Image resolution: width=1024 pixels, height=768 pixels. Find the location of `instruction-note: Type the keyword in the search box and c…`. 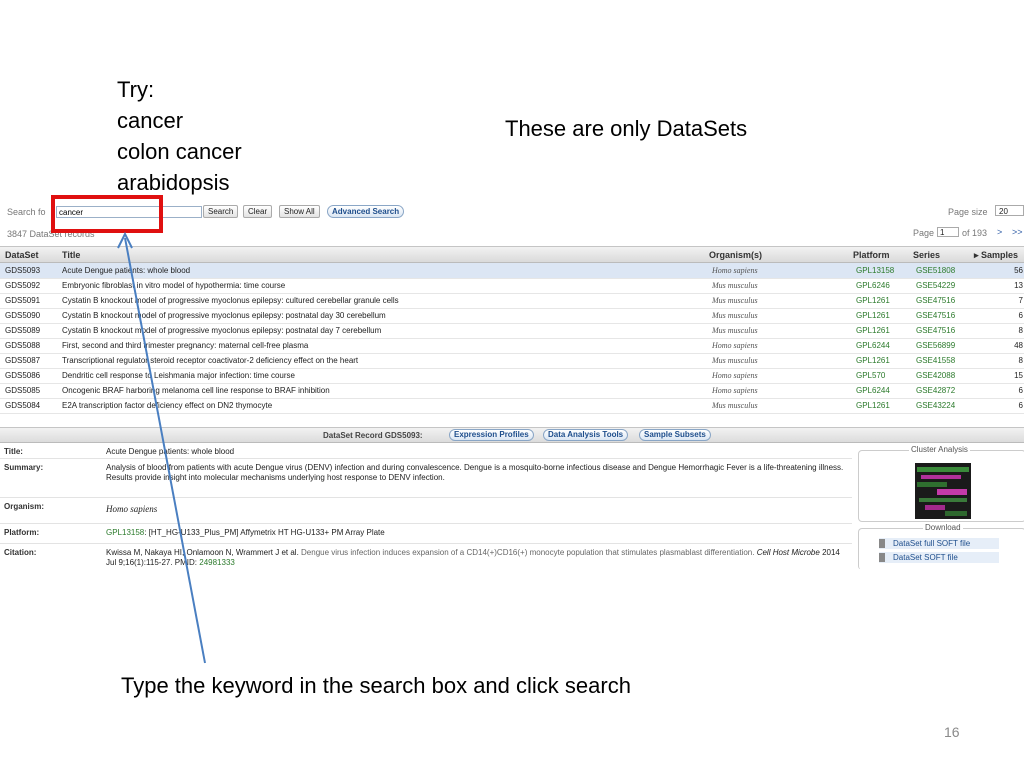

instruction-note: Type the keyword in the search box and c… is located at coordinates (376, 685).